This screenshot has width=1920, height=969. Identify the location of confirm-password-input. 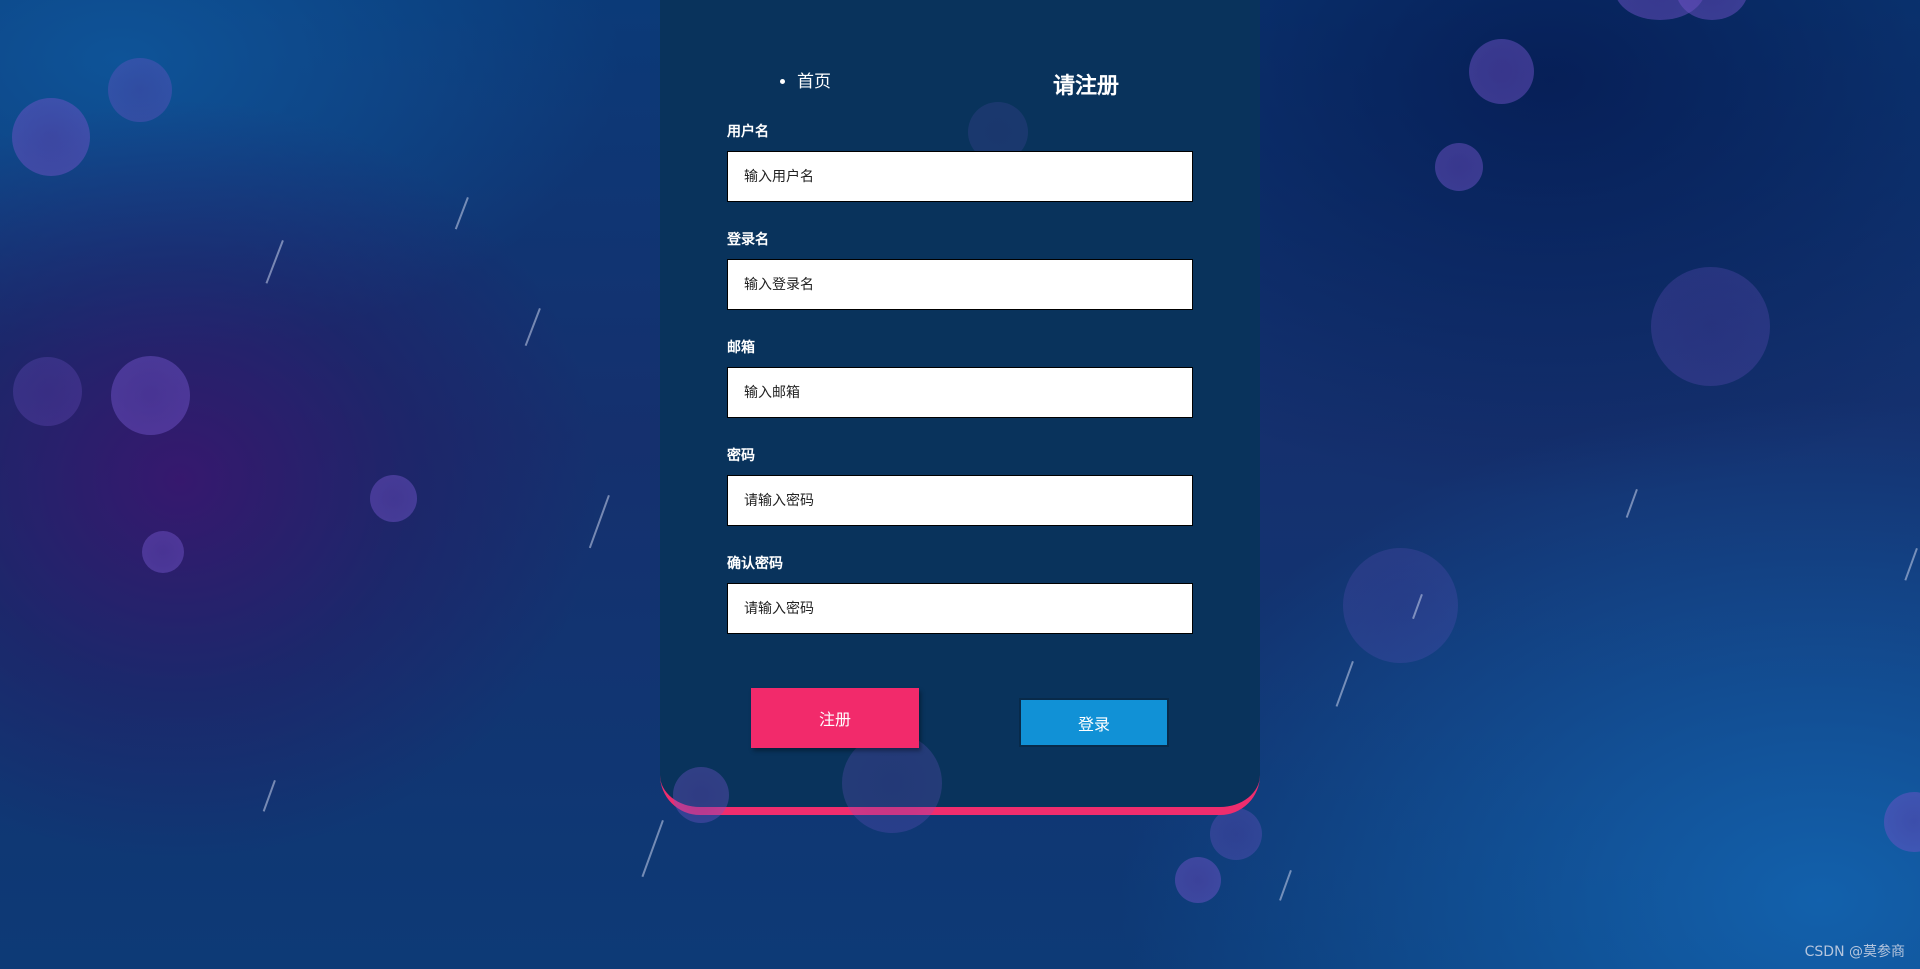
(960, 608).